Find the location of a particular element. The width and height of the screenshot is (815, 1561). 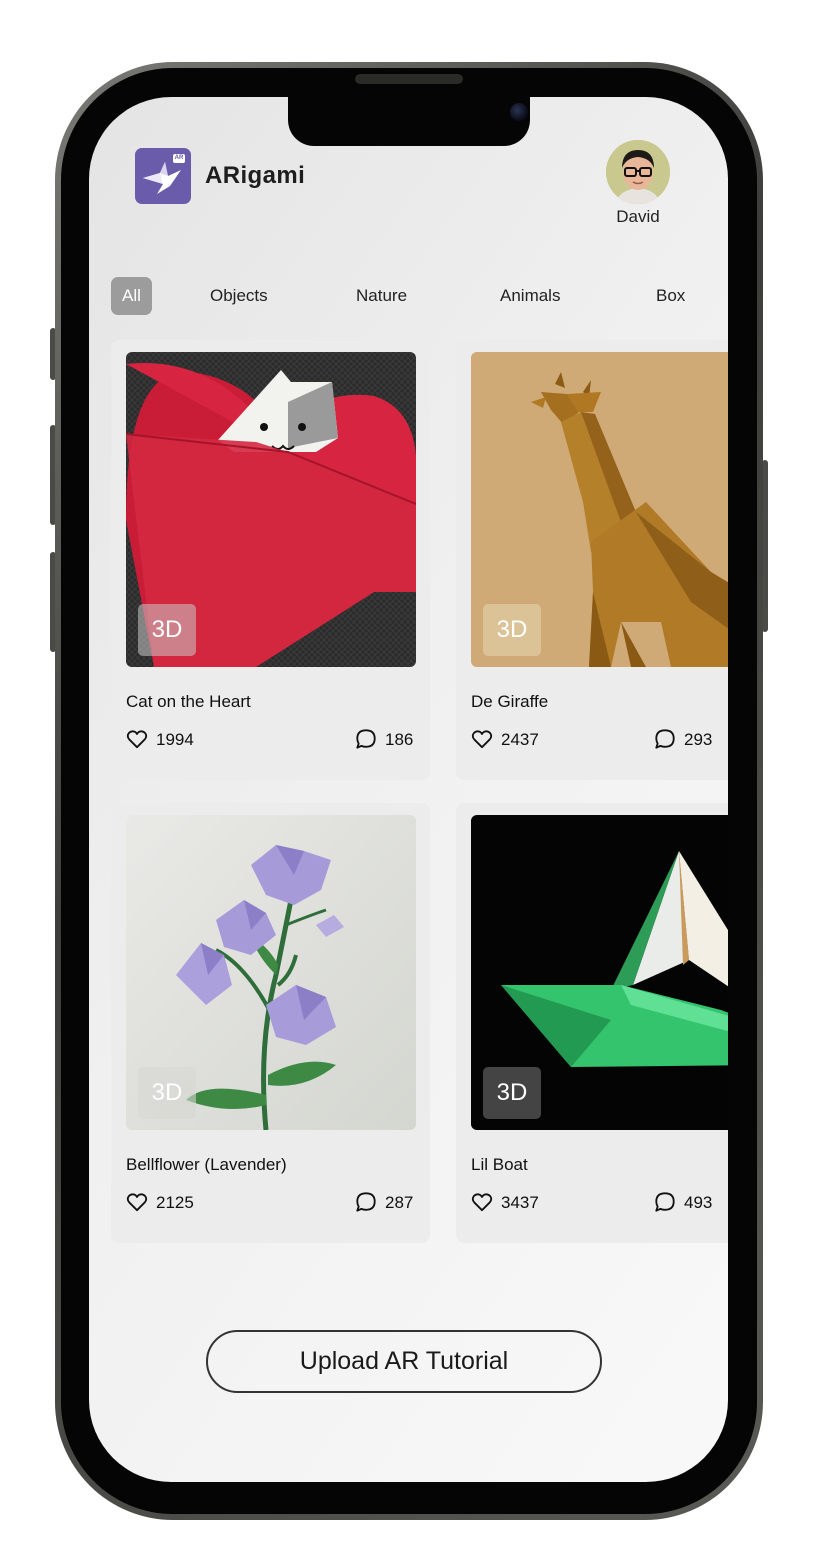

comment-count-value: 293 is located at coordinates (698, 739).